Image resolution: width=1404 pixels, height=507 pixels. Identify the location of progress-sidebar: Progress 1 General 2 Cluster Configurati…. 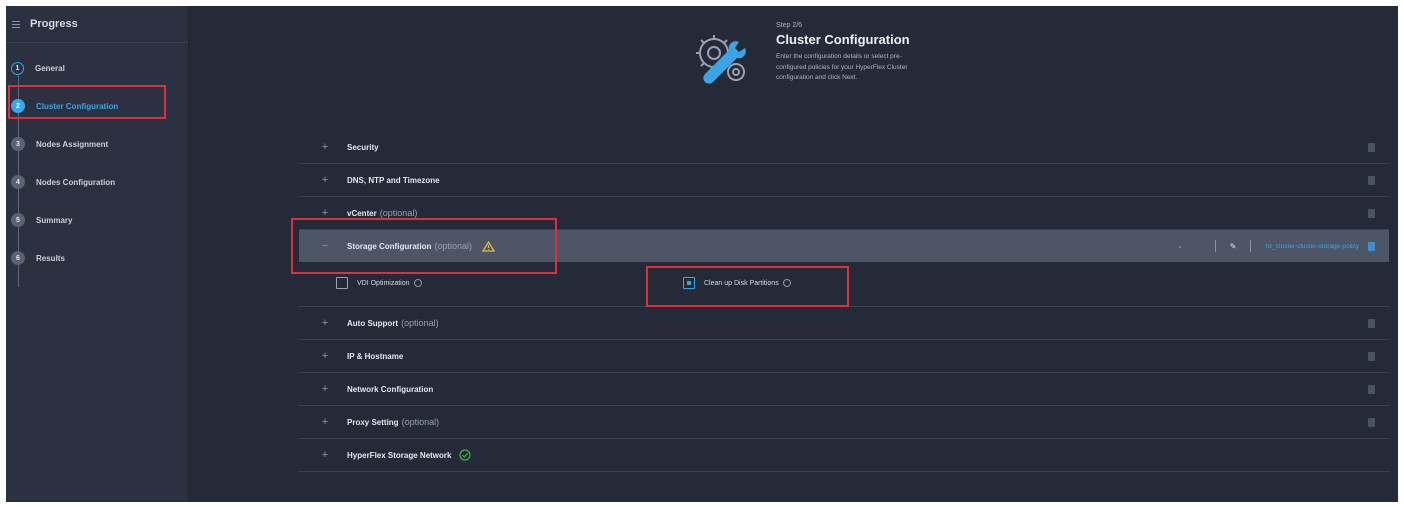
(97, 254).